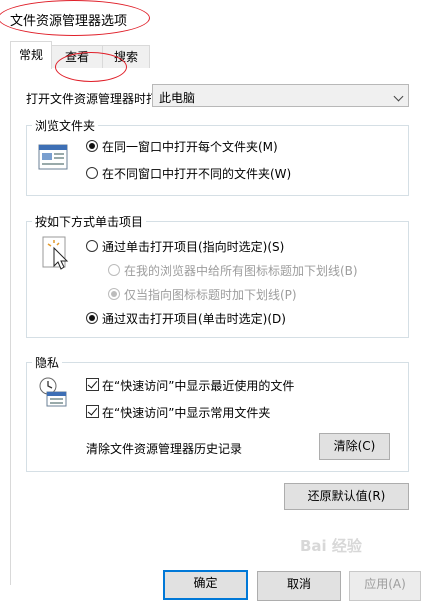 The height and width of the screenshot is (601, 421). I want to click on show-recent-files-label: 在“快速访问”中显示最近使用的文件, so click(198, 385).